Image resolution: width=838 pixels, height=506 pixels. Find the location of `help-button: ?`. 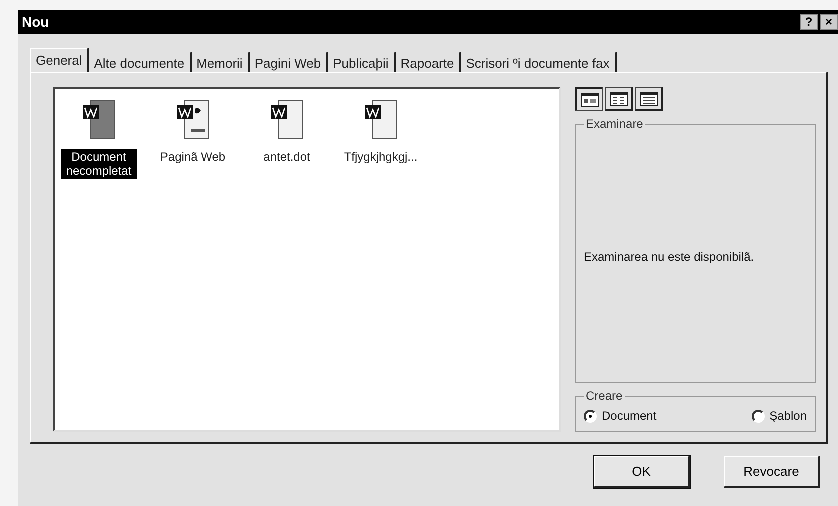

help-button: ? is located at coordinates (809, 22).